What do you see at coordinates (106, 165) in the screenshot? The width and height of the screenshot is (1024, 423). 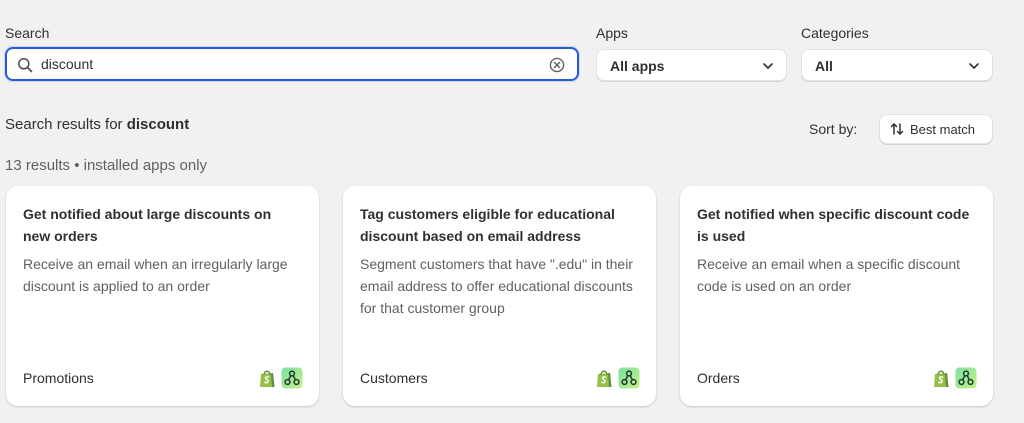 I see `results-count: 13 results • installed apps only` at bounding box center [106, 165].